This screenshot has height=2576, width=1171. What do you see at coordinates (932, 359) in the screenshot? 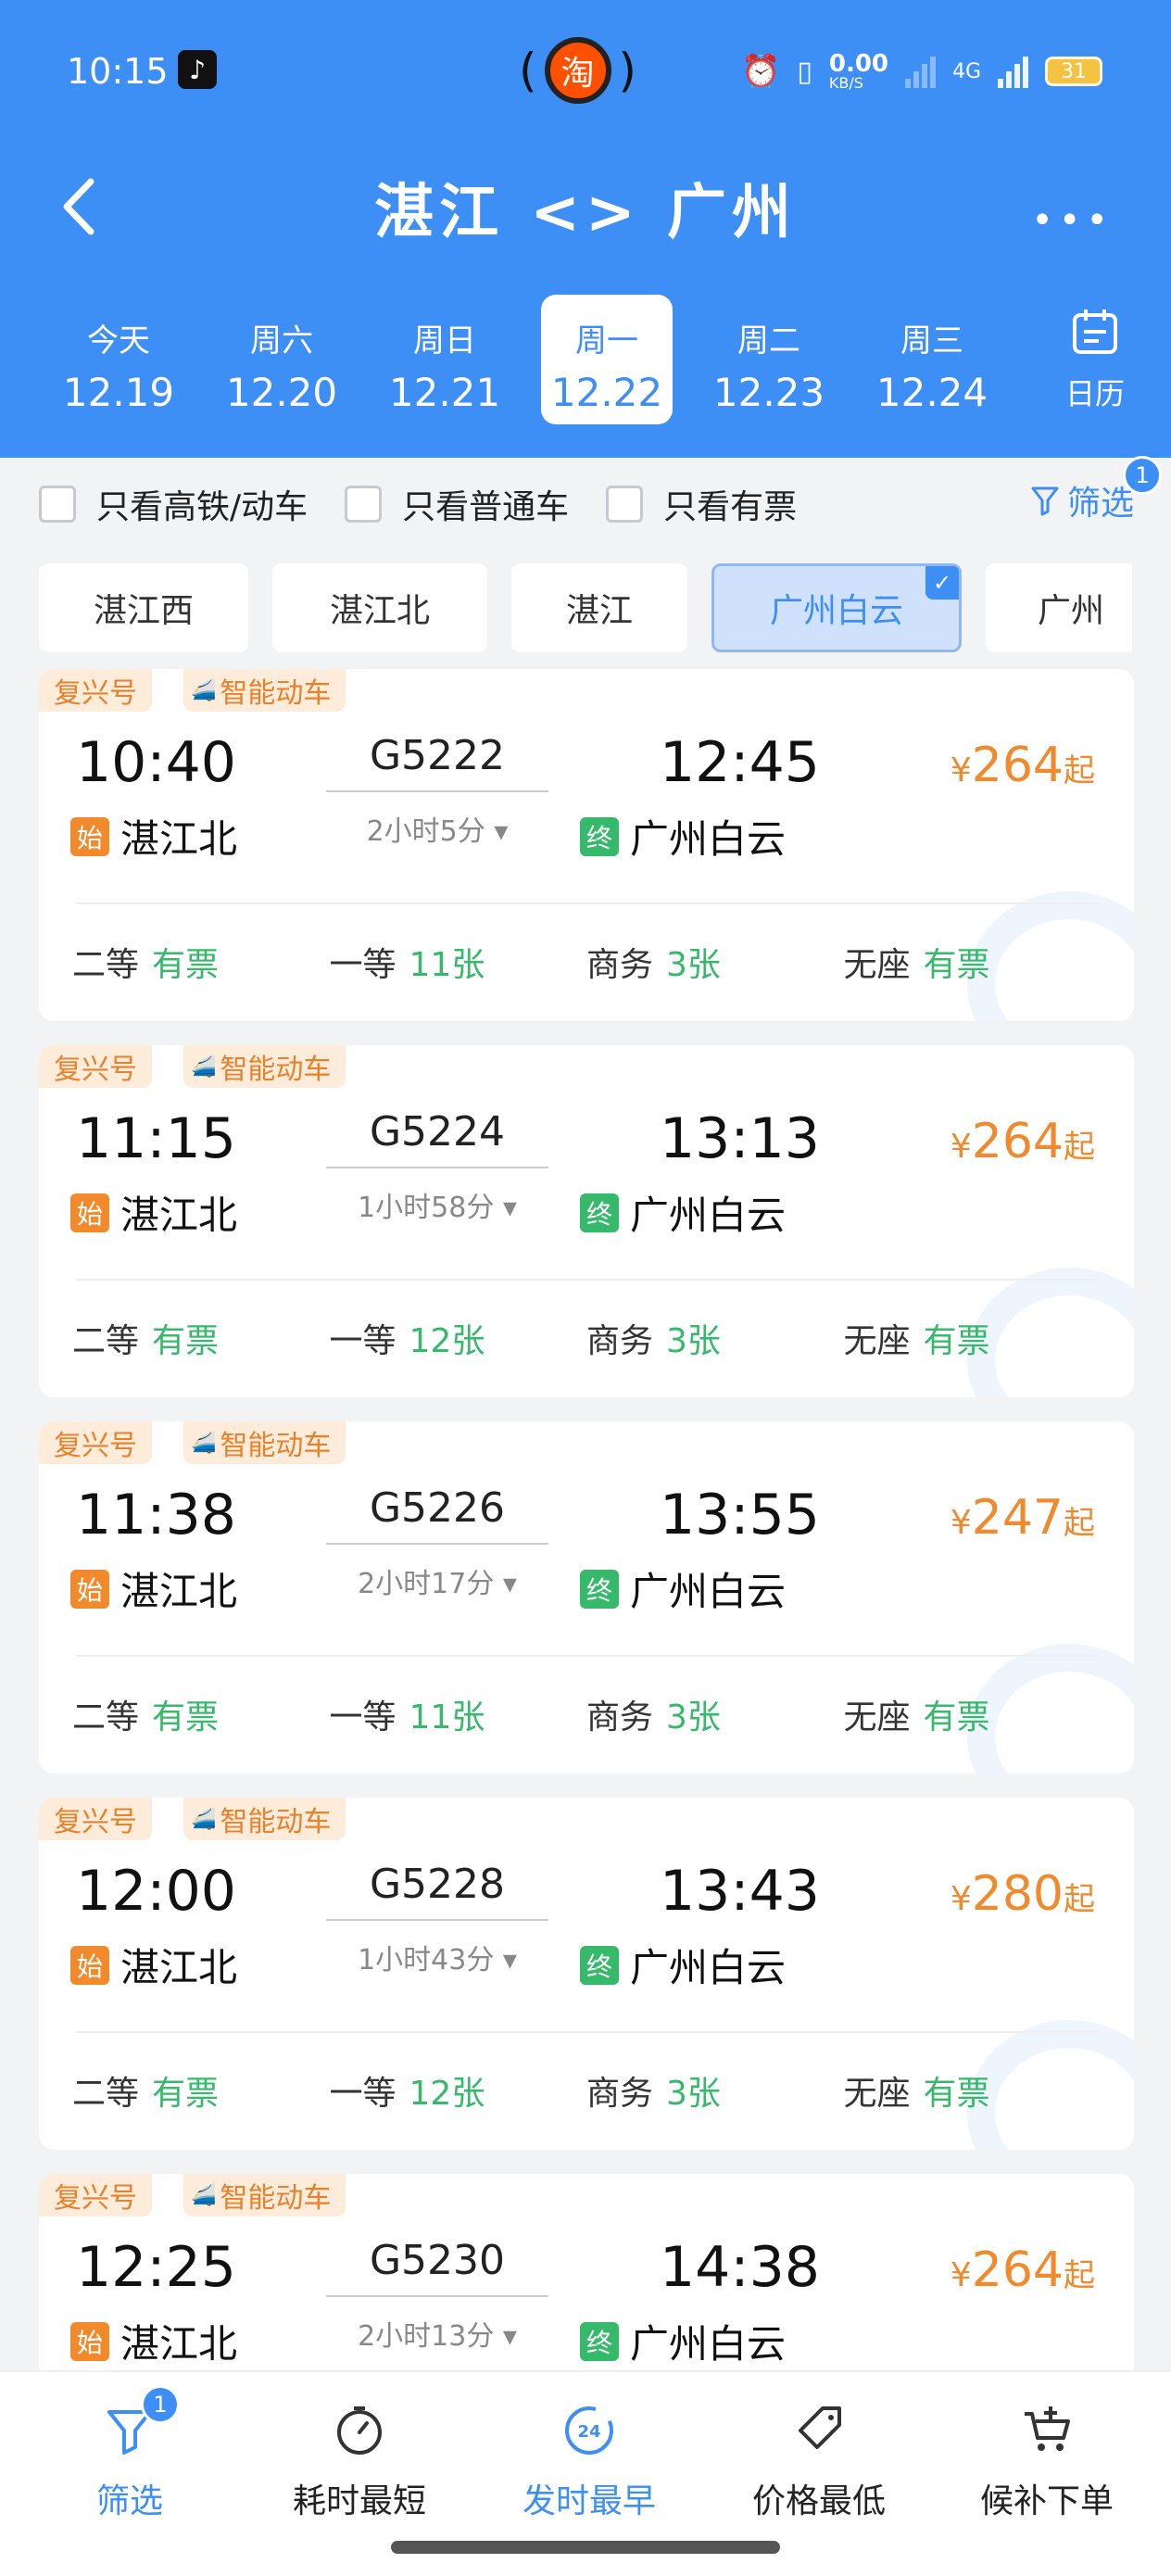
I see `date-tab: 周三 12.24` at bounding box center [932, 359].